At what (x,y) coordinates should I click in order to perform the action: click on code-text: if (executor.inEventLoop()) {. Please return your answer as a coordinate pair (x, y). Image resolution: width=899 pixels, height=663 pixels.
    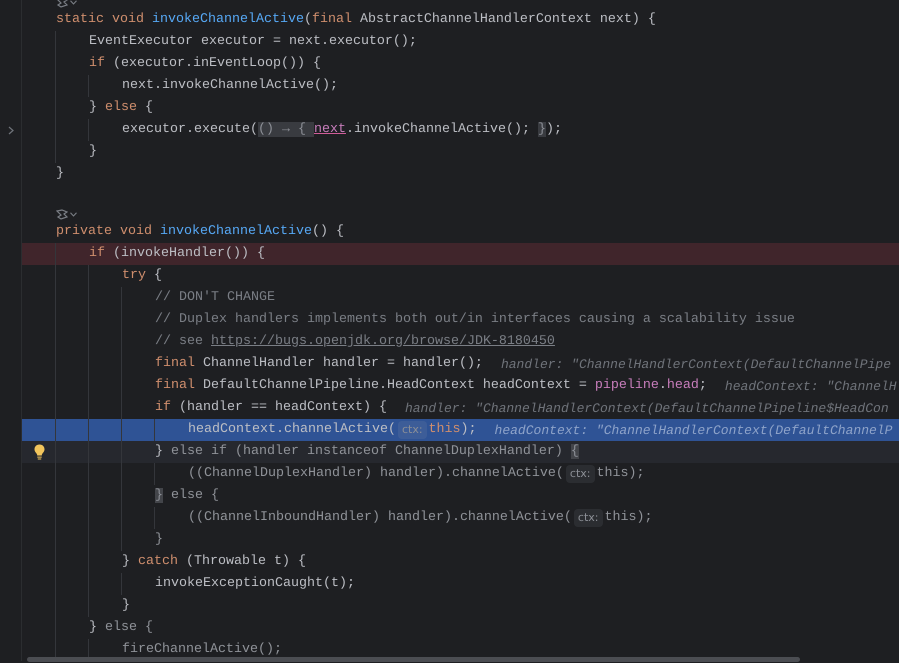
    Looking at the image, I should click on (188, 64).